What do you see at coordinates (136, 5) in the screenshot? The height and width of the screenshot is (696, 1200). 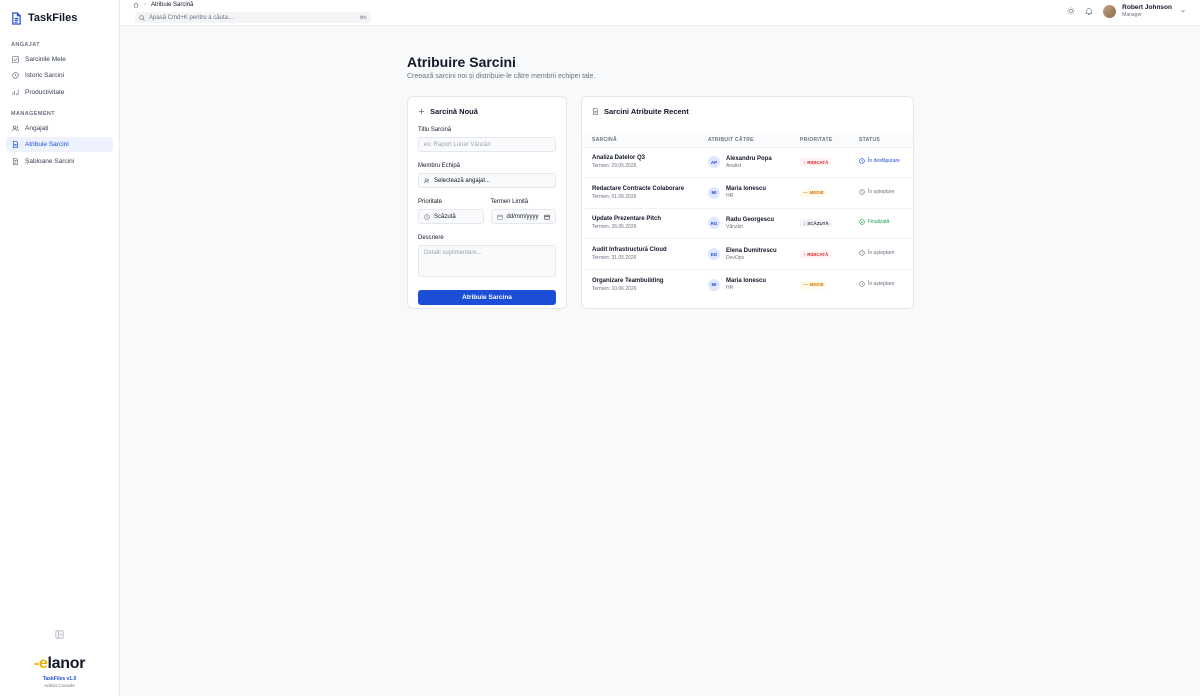 I see `home-icon` at bounding box center [136, 5].